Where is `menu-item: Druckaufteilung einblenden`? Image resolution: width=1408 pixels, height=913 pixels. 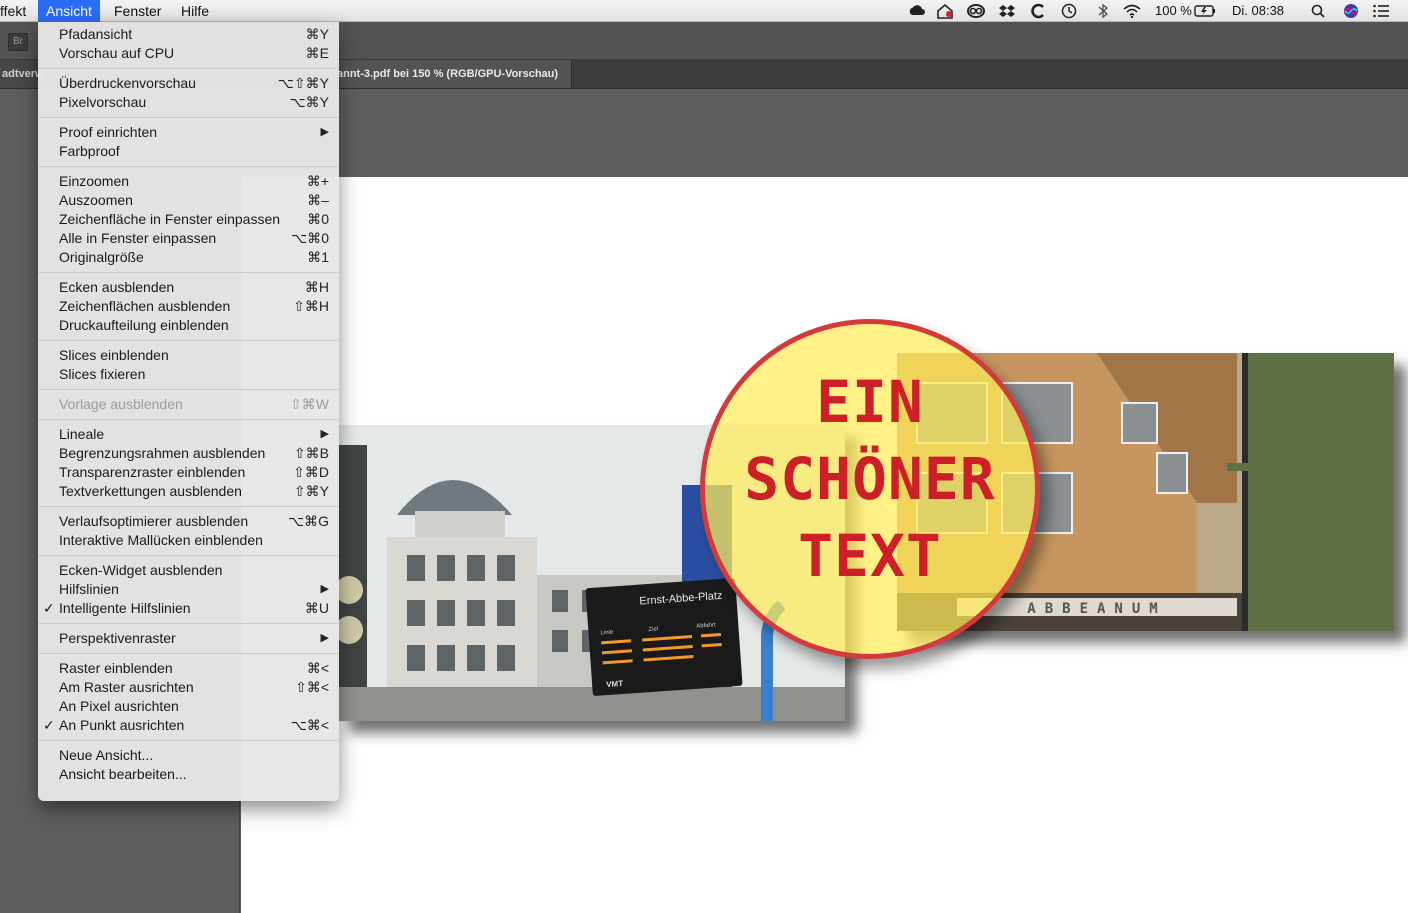 menu-item: Druckaufteilung einblenden is located at coordinates (188, 325).